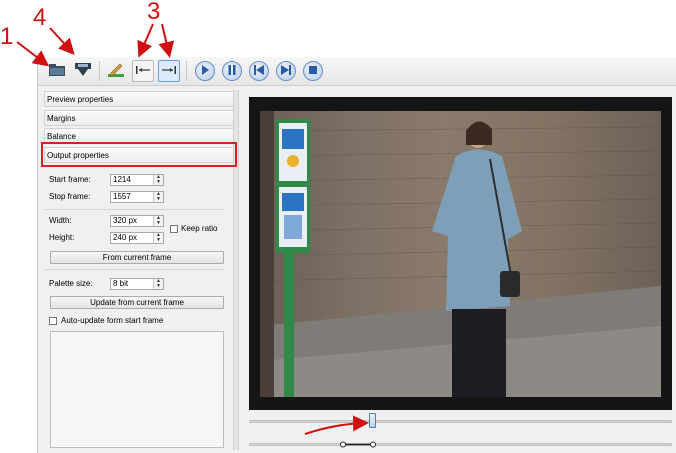  I want to click on update-from-current-frame-button: Update from current frame, so click(137, 302).